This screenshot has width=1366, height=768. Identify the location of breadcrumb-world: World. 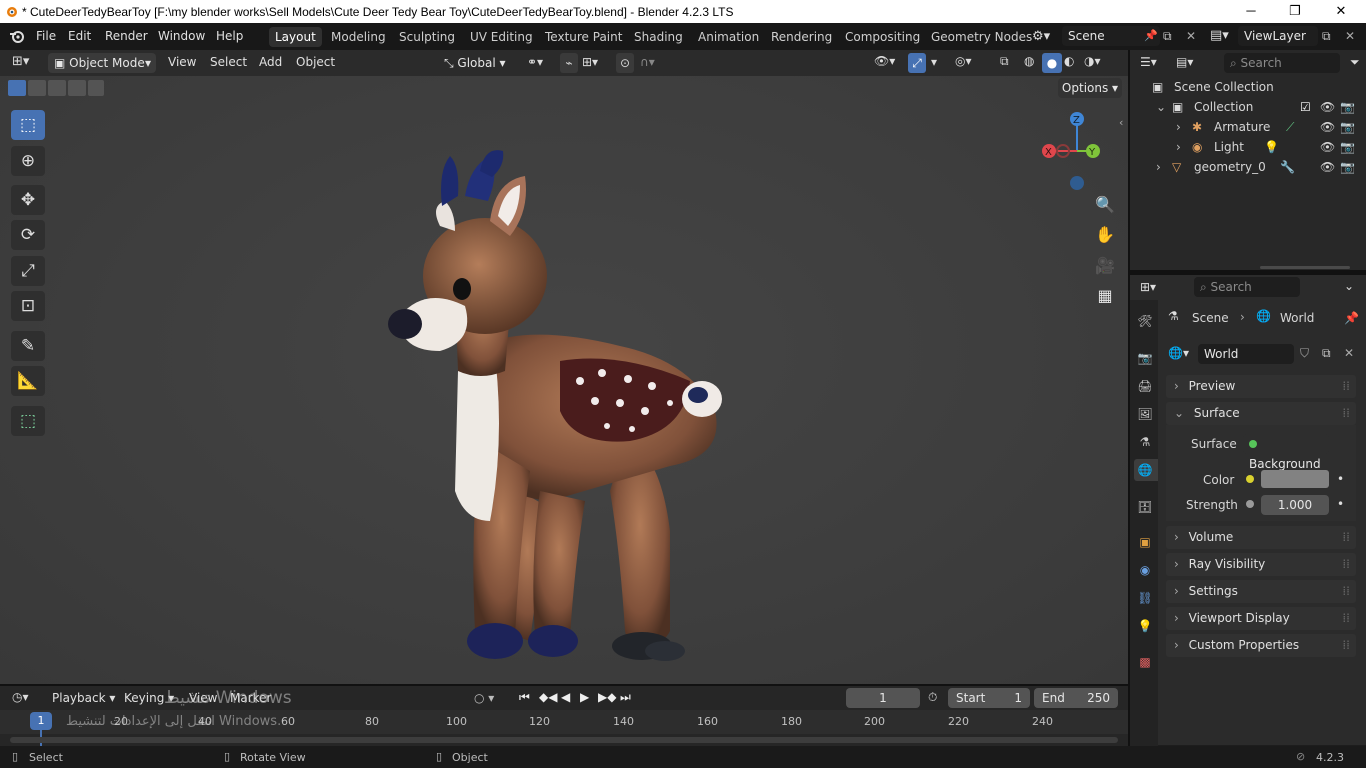
(1297, 318).